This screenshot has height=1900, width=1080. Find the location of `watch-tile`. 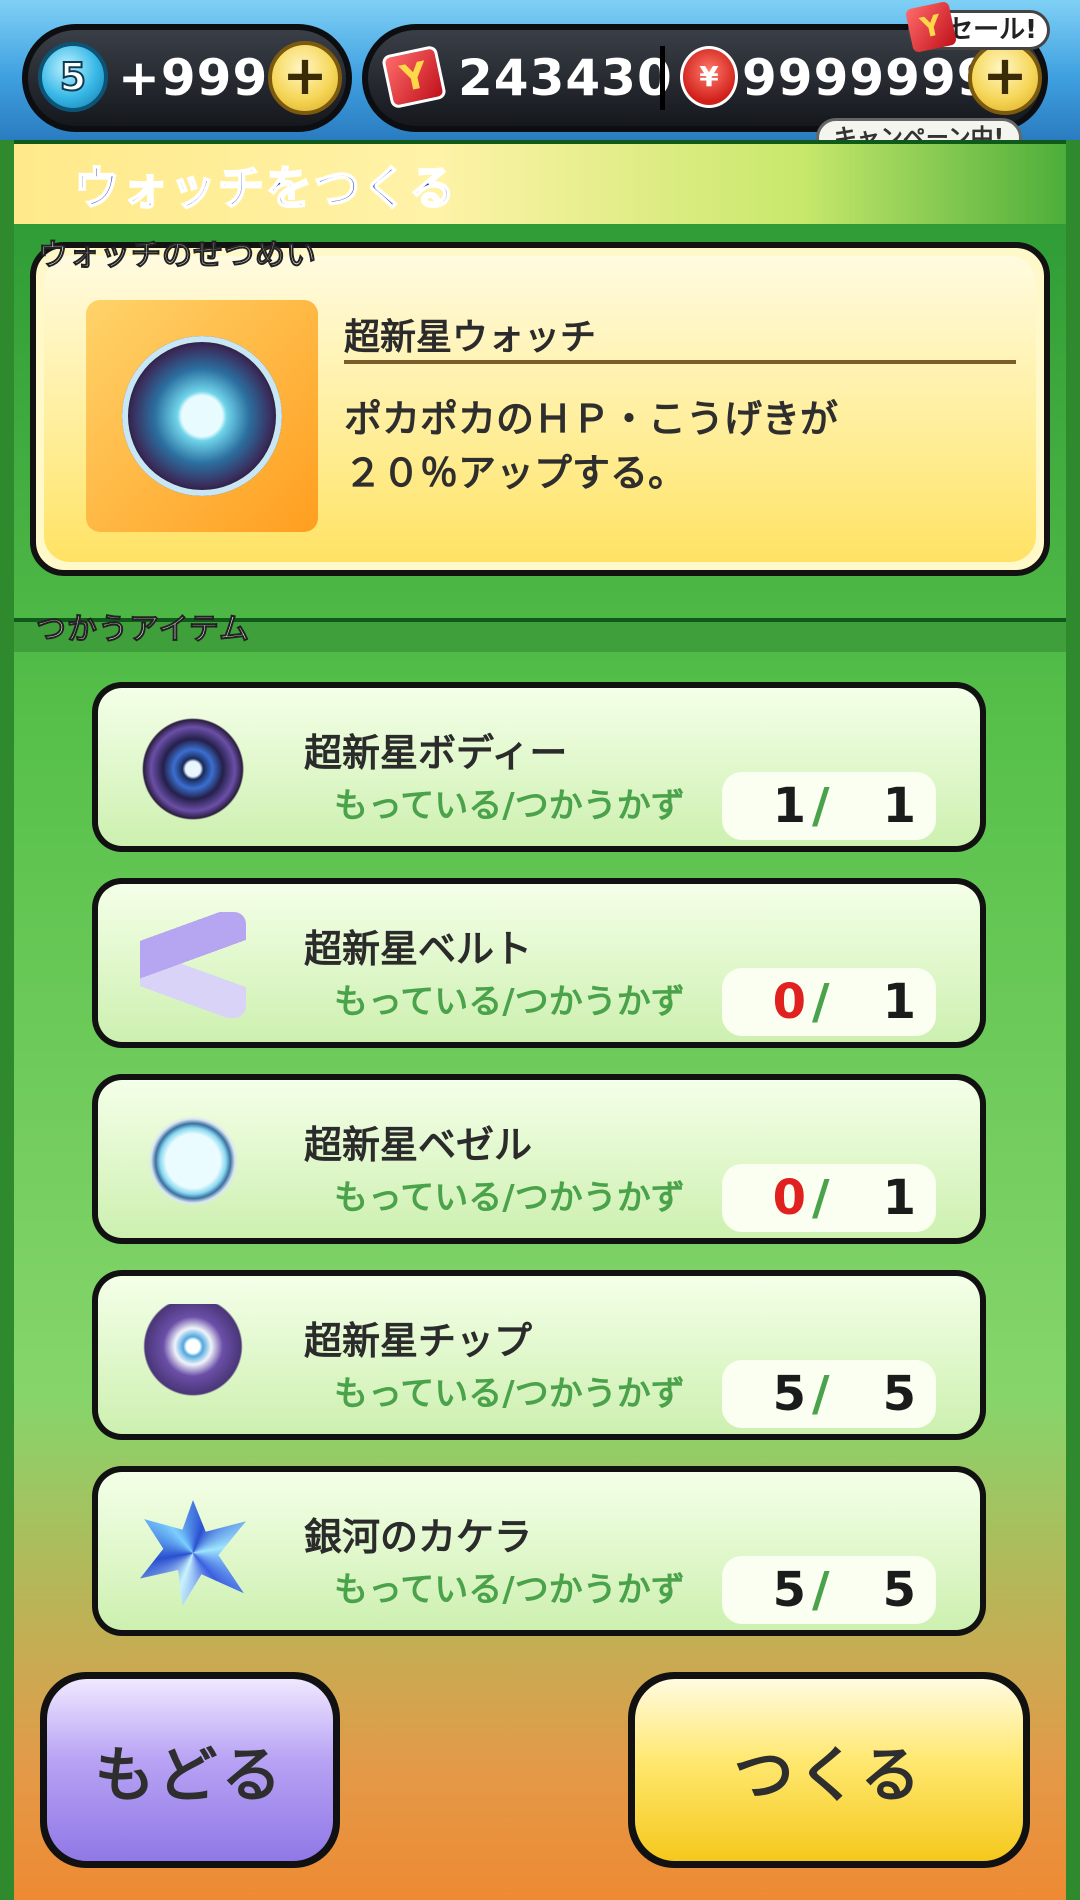

watch-tile is located at coordinates (202, 416).